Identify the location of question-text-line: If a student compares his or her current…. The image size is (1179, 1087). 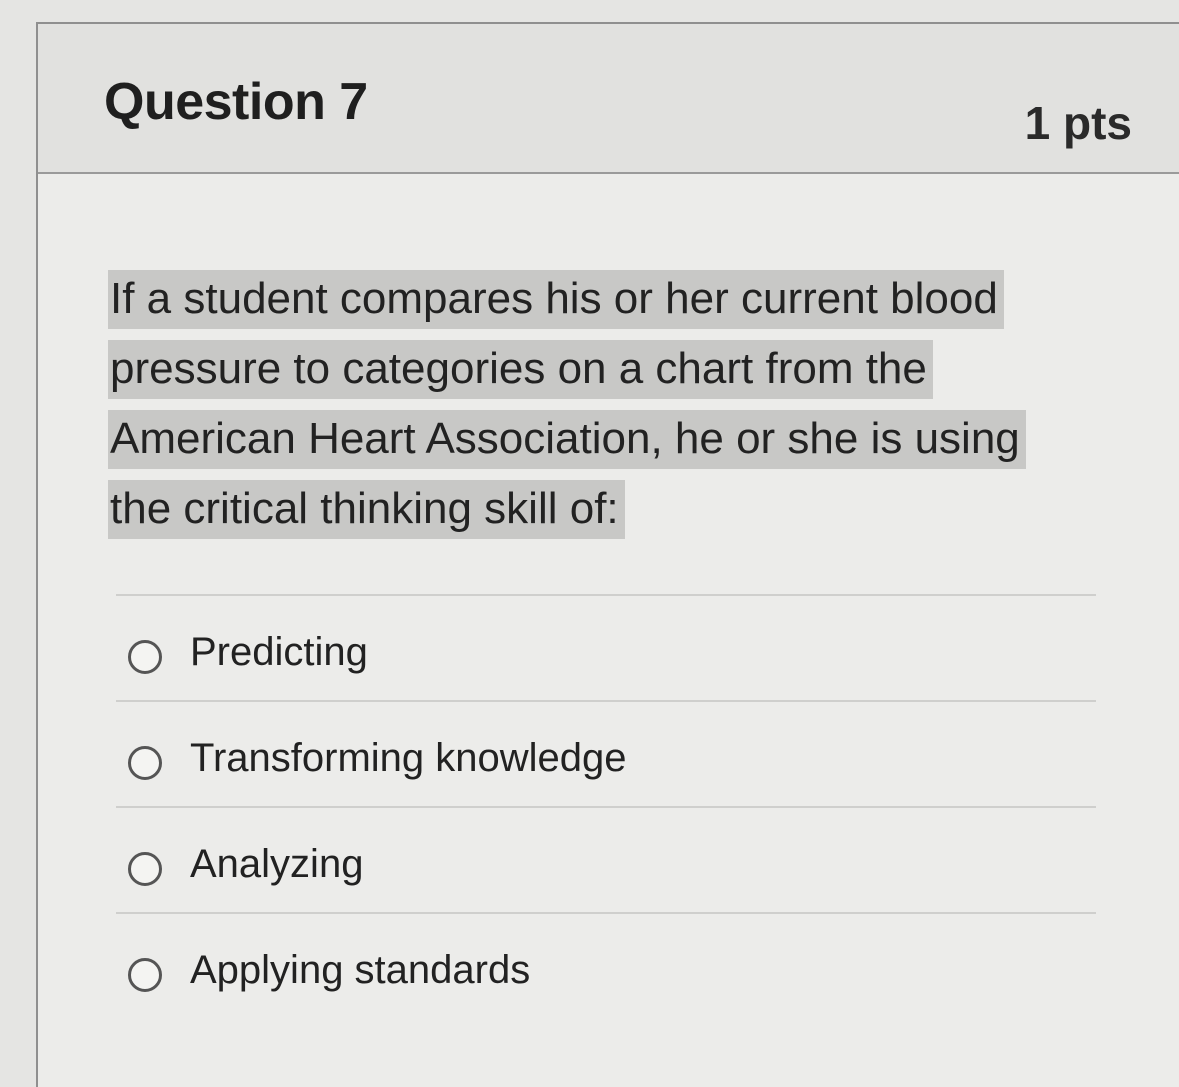
(556, 299).